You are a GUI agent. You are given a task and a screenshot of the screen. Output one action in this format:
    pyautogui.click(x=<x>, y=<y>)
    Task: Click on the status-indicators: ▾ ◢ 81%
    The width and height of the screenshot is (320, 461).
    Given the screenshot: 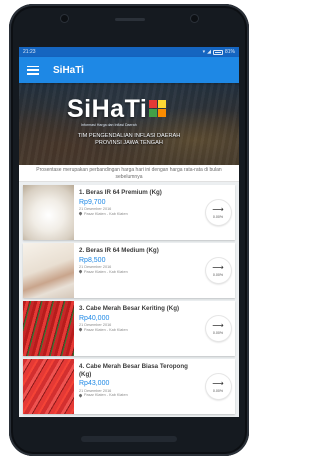 What is the action you would take?
    pyautogui.click(x=219, y=52)
    